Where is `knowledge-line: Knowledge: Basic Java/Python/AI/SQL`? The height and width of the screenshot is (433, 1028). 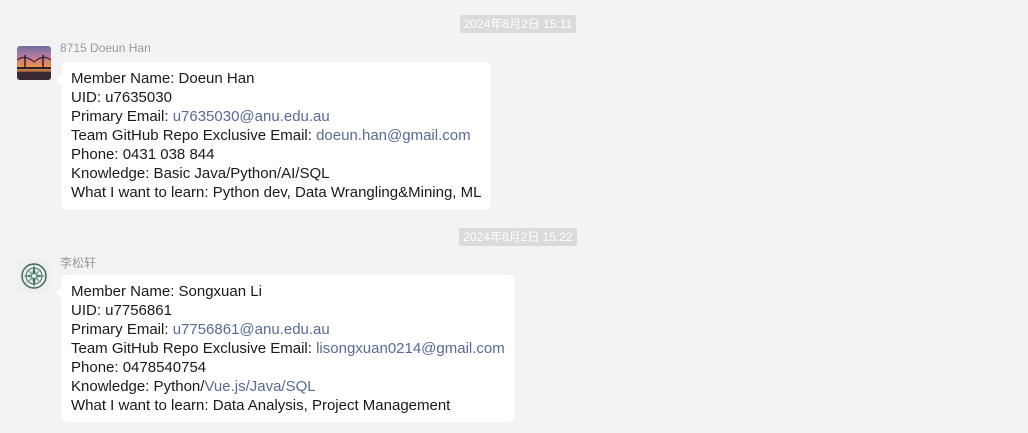 knowledge-line: Knowledge: Basic Java/Python/AI/SQL is located at coordinates (200, 173).